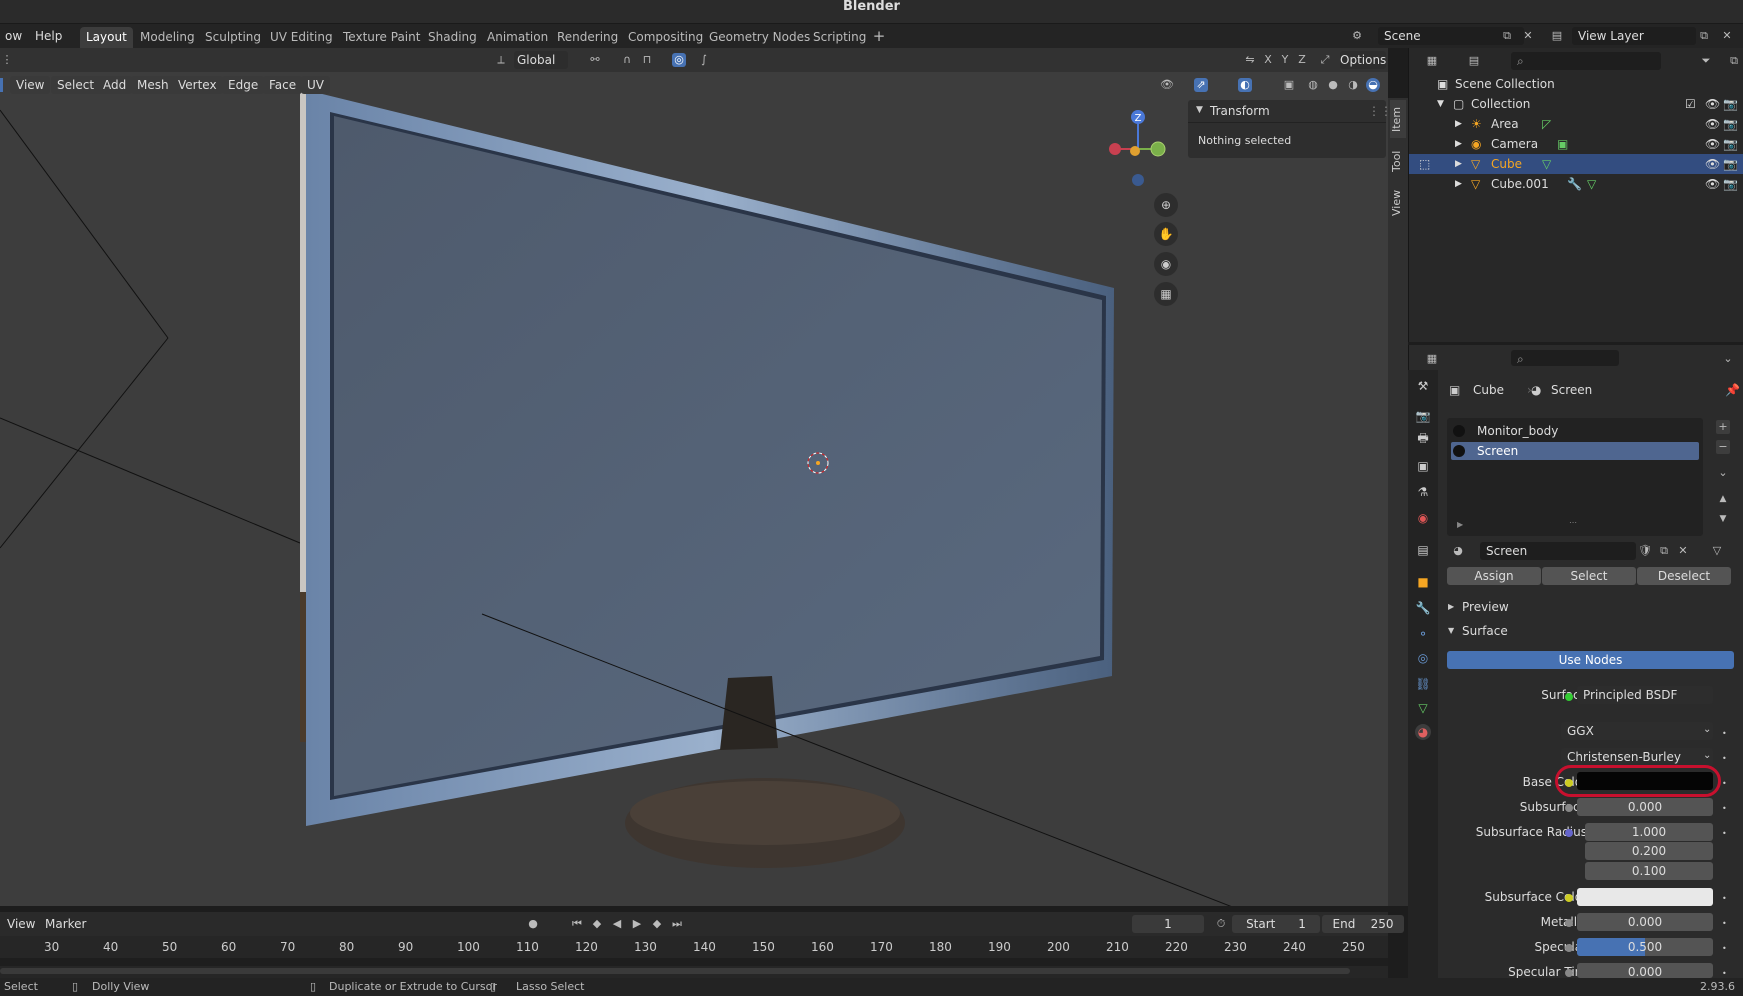 This screenshot has height=996, width=1743. Describe the element at coordinates (1565, 358) in the screenshot. I see `properties-search-input: ⌕` at that location.